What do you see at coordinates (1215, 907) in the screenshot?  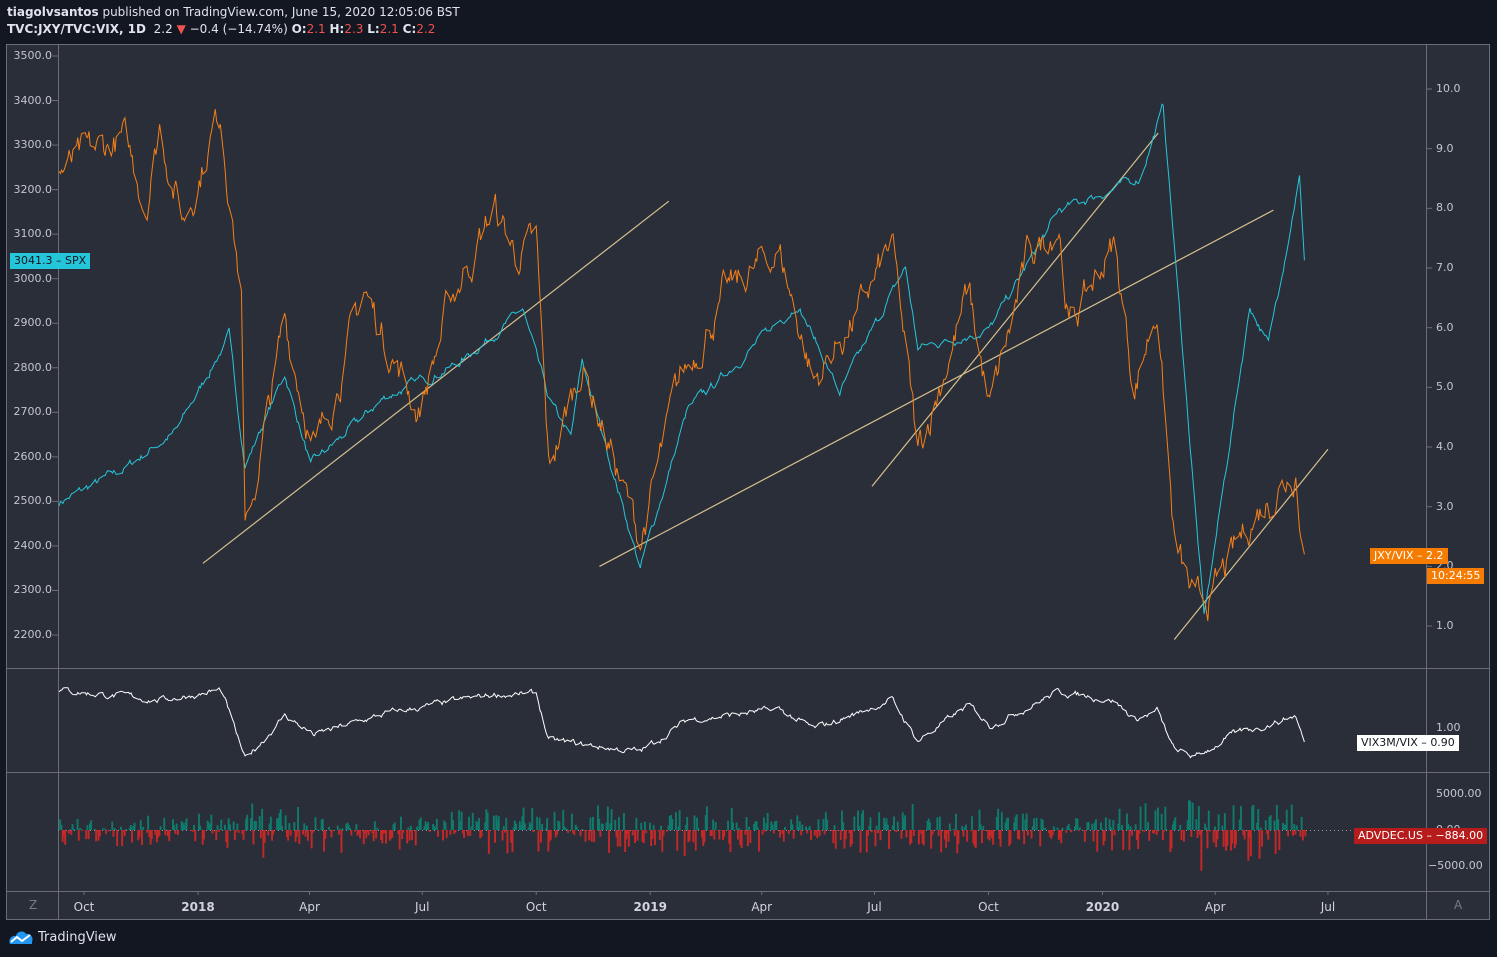 I see `time-axis-tick: Apr` at bounding box center [1215, 907].